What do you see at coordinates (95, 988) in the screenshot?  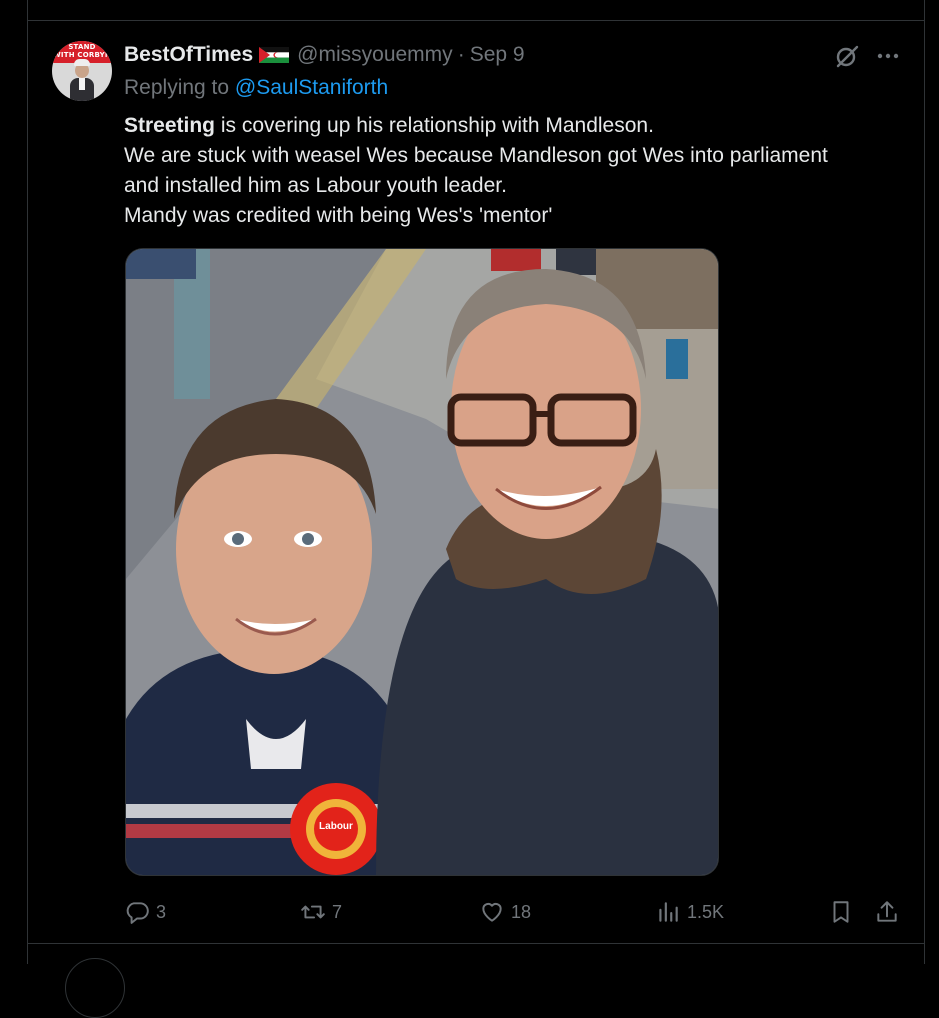 I see `next-post-avatar` at bounding box center [95, 988].